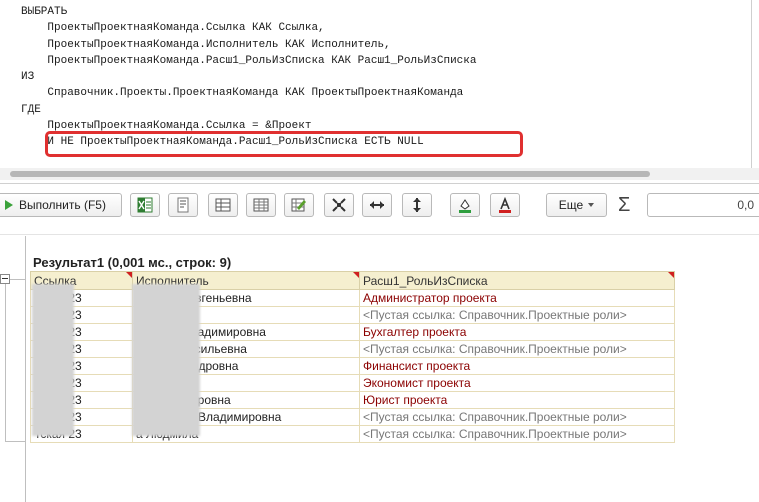  I want to click on table-cell: Юрист проекта, so click(517, 400).